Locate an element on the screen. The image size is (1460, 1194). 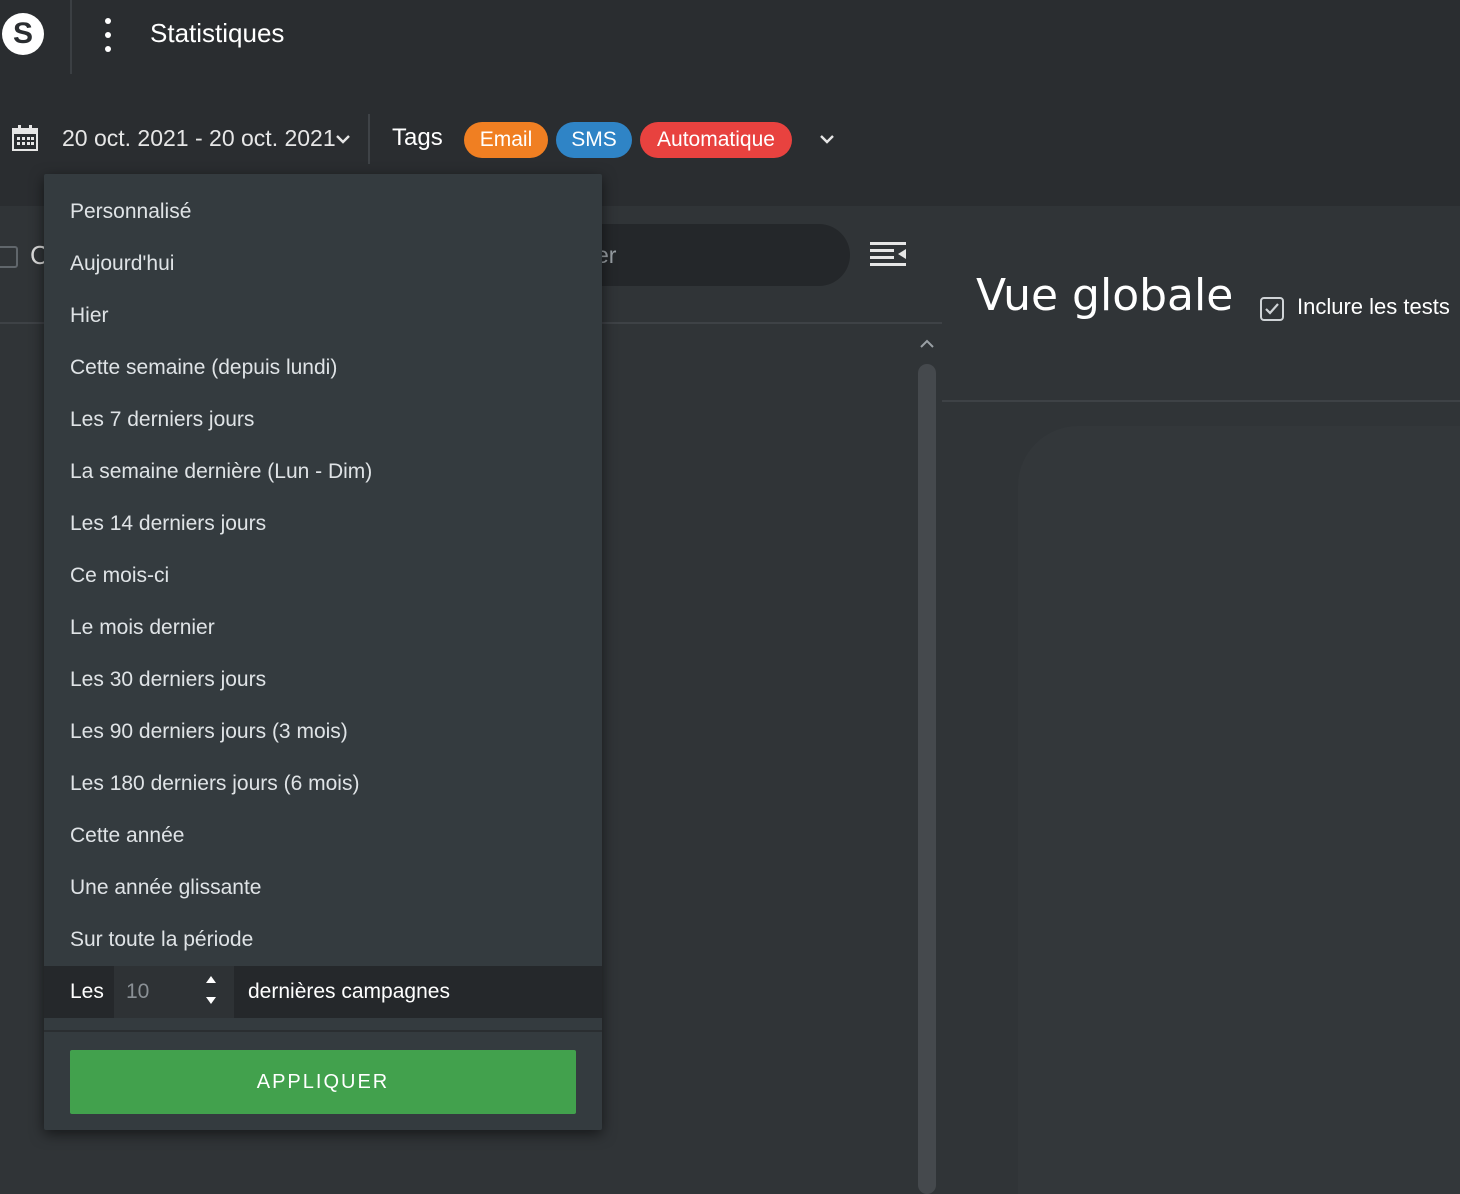
menu-item-yesterday: Hier is located at coordinates (89, 316).